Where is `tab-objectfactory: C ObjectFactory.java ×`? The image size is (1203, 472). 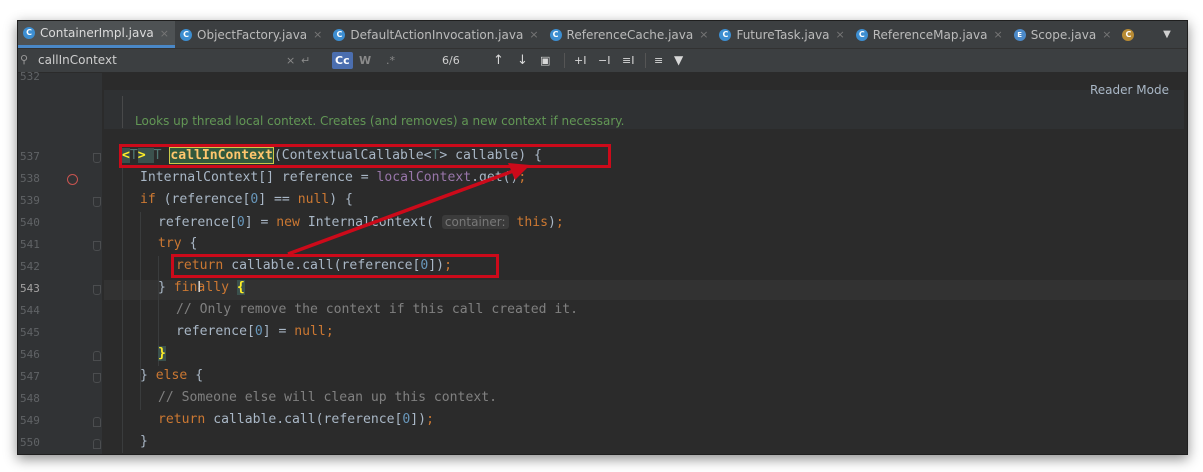
tab-objectfactory: C ObjectFactory.java × is located at coordinates (251, 34).